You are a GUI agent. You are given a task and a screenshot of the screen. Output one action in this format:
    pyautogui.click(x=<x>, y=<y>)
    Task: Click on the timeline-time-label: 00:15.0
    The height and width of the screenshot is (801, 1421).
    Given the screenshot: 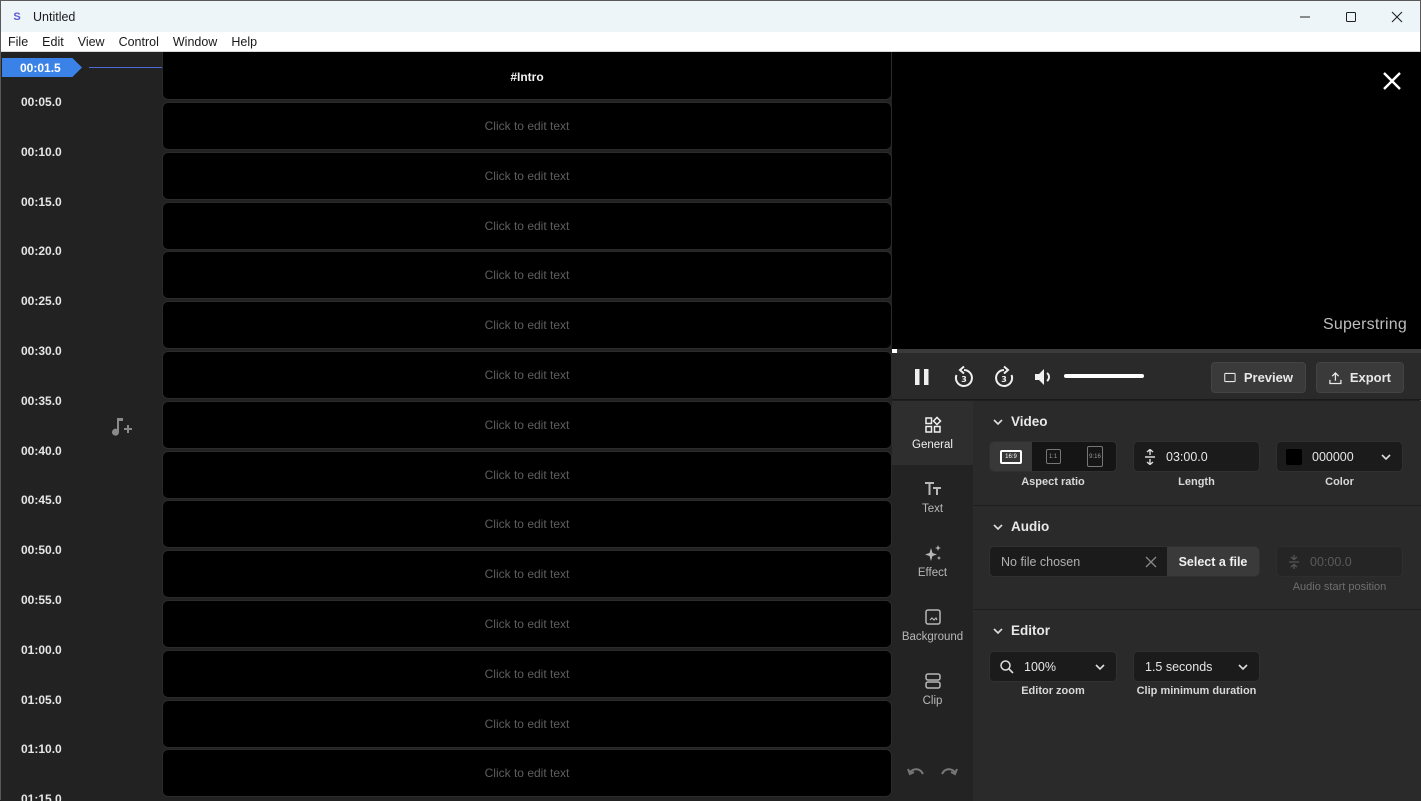 What is the action you would take?
    pyautogui.click(x=41, y=201)
    